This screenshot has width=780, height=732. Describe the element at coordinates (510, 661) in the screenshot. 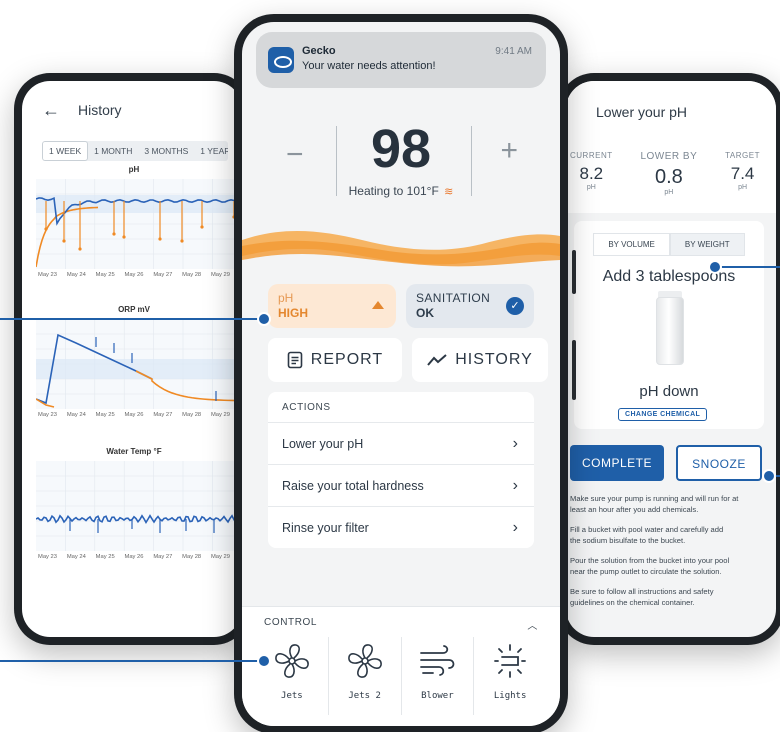

I see `light-icon` at that location.